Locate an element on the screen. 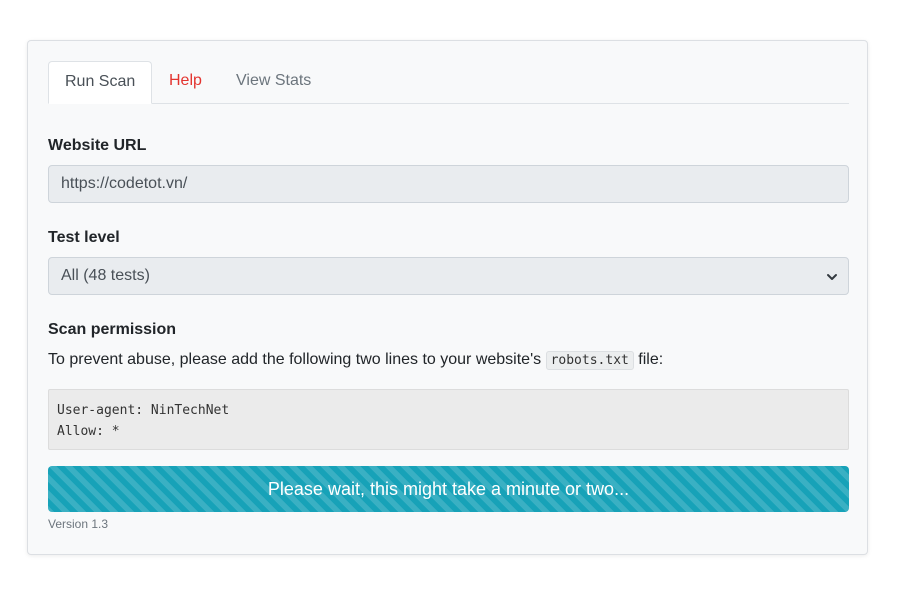  description-text-after: file: is located at coordinates (648, 359).